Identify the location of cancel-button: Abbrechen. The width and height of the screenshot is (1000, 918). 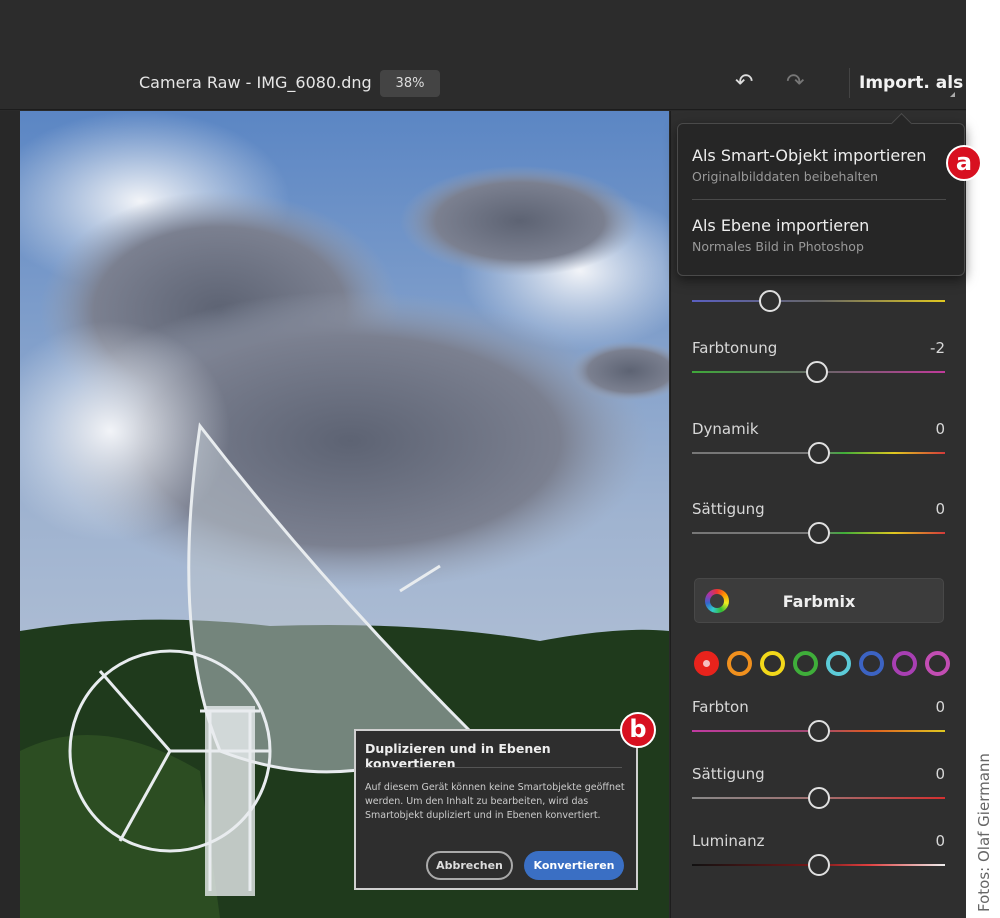
(469, 865).